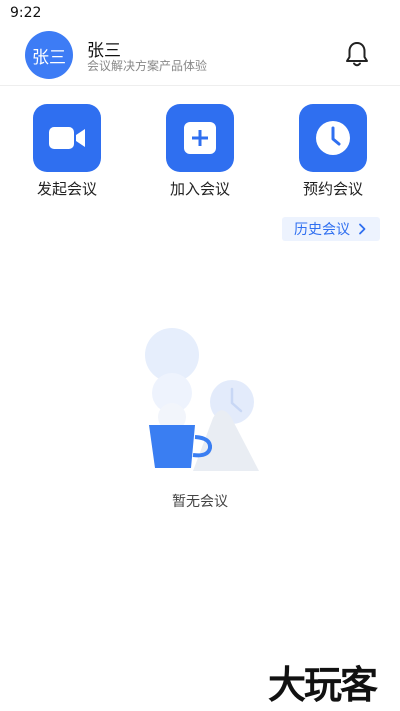 The height and width of the screenshot is (711, 400). What do you see at coordinates (67, 138) in the screenshot?
I see `video-camera-icon` at bounding box center [67, 138].